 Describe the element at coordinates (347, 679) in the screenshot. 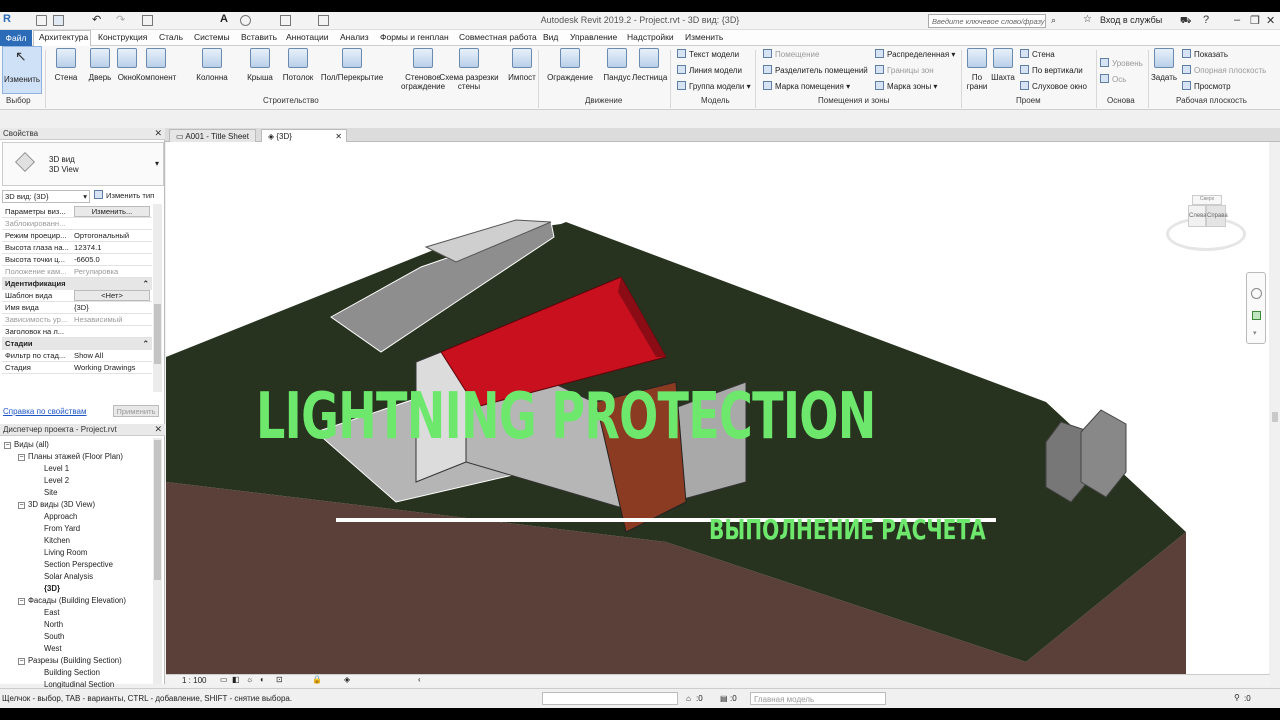

I see `hide-icon: ◈` at that location.